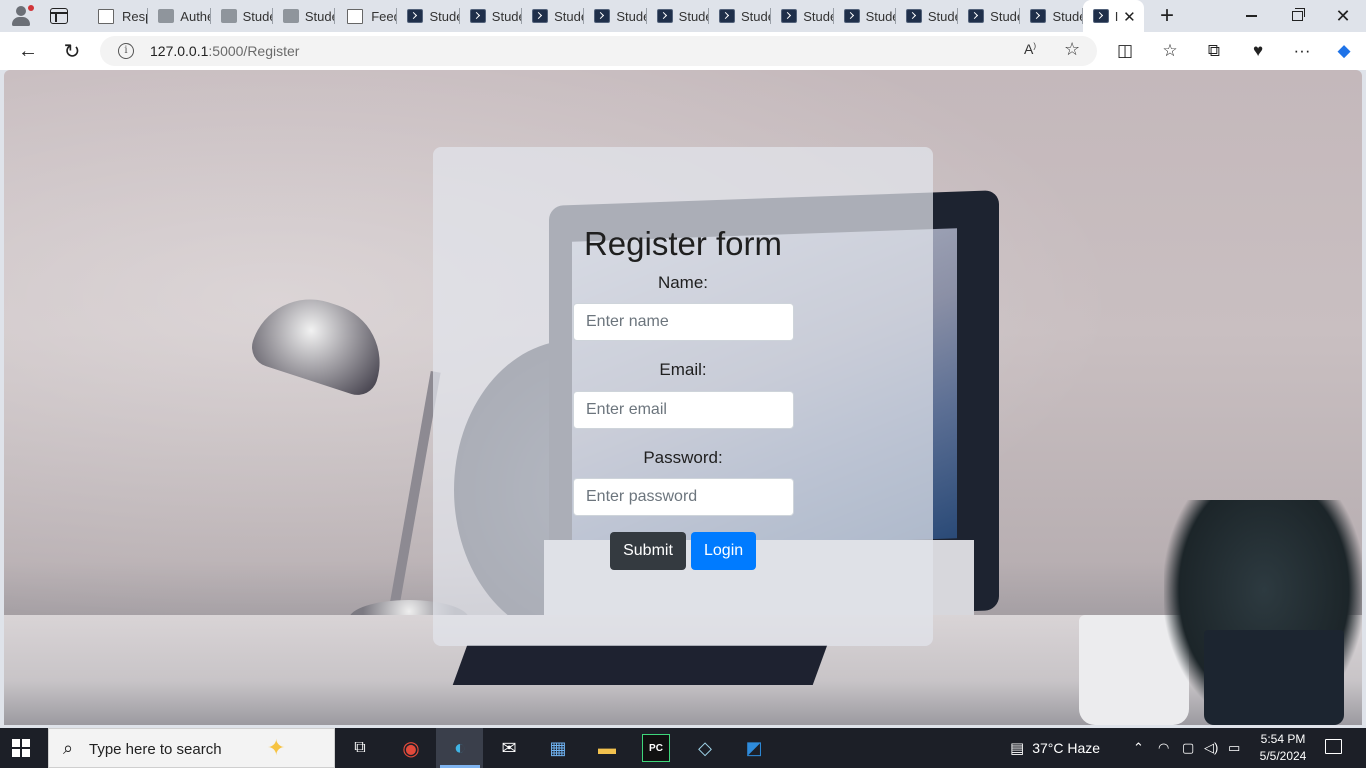 Image resolution: width=1366 pixels, height=768 pixels. I want to click on show-hidden-icons: ⌃, so click(1138, 748).